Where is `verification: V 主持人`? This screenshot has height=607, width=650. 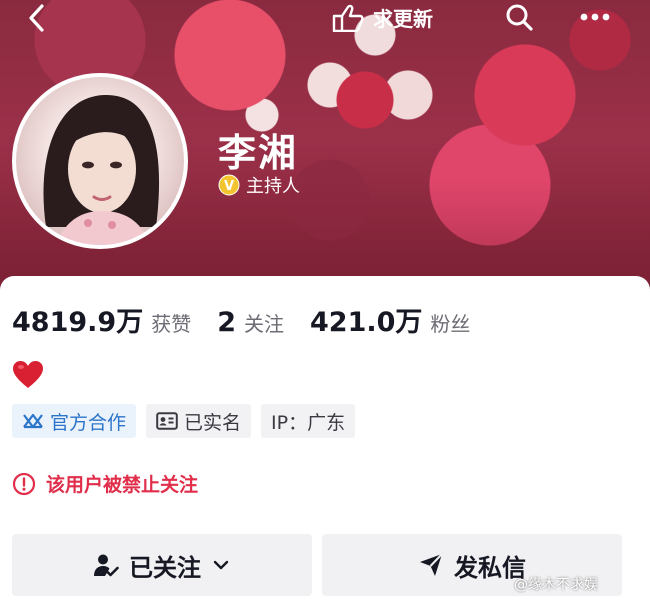
verification: V 主持人 is located at coordinates (259, 185).